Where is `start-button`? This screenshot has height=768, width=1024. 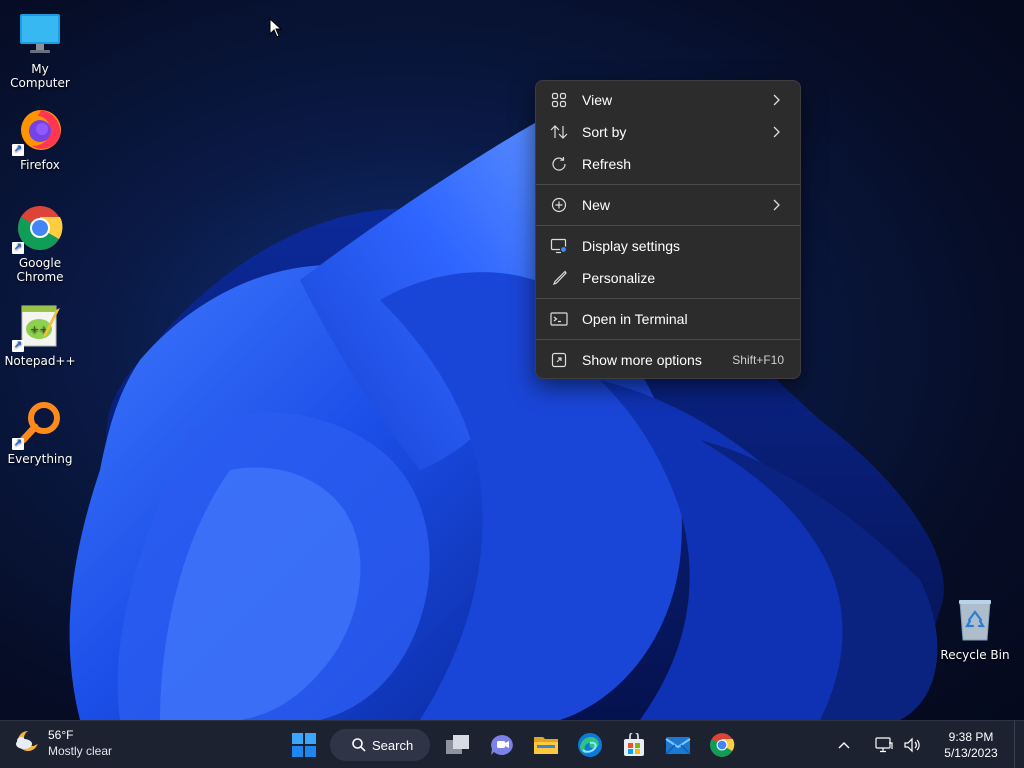
start-button is located at coordinates (304, 745).